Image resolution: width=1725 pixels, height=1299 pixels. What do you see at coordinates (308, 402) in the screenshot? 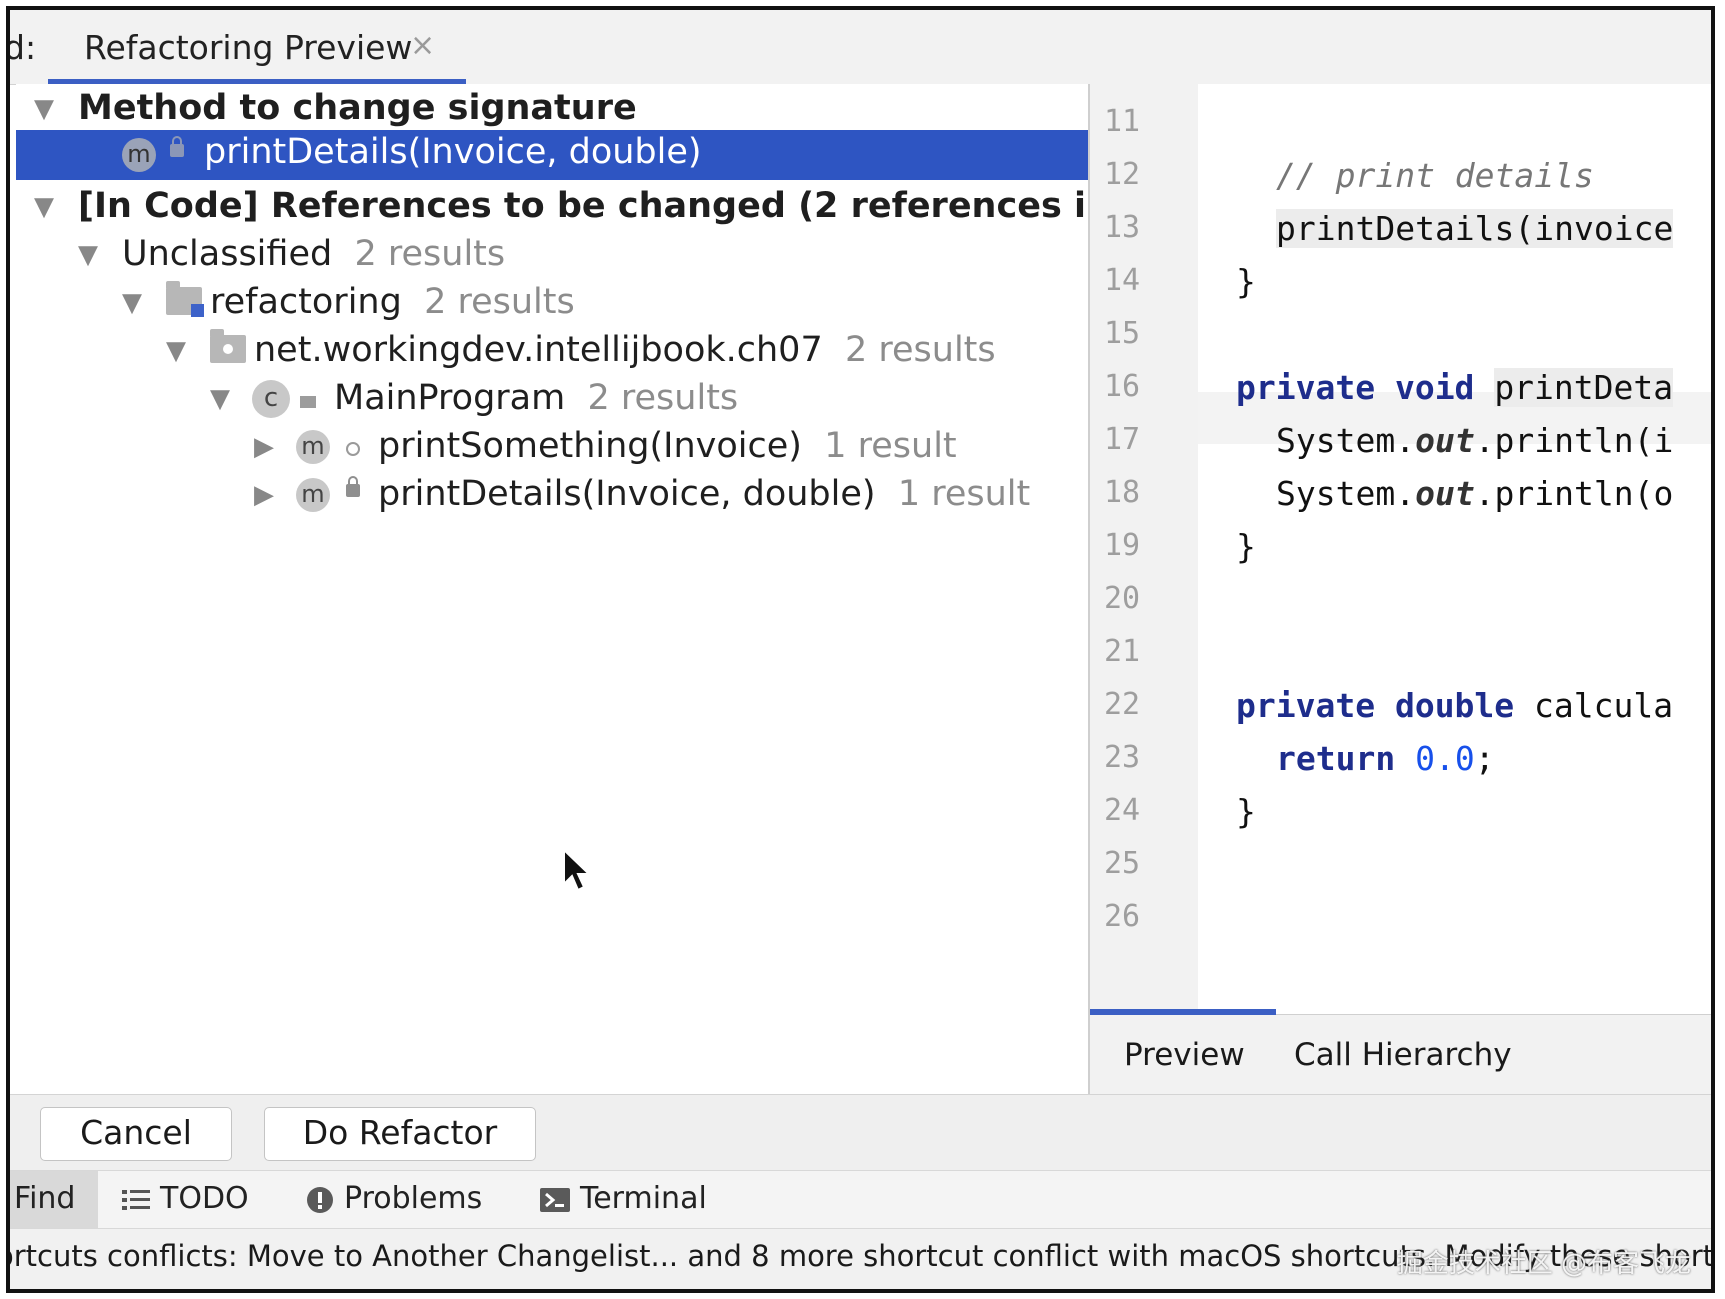
I see `folder-icon` at bounding box center [308, 402].